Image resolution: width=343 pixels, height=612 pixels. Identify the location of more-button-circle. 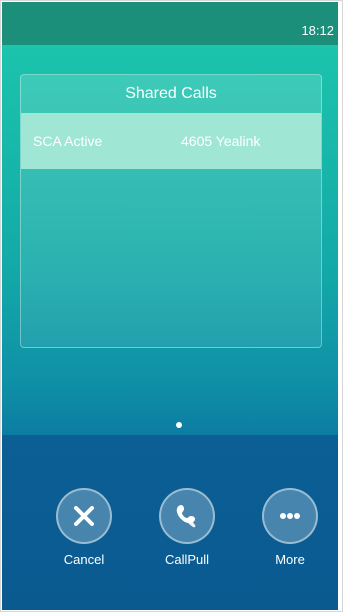
(290, 516).